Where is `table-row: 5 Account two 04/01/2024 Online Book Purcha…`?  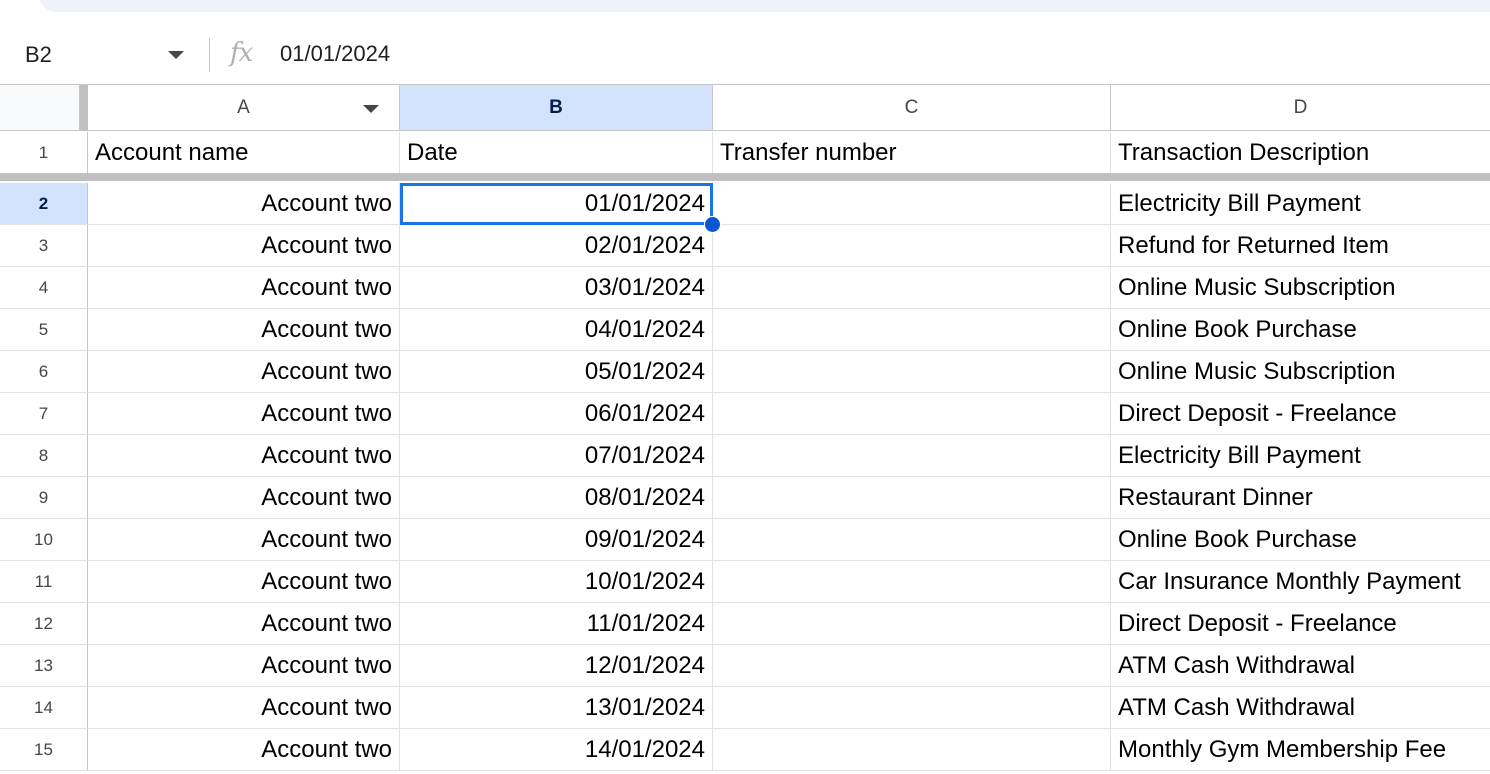 table-row: 5 Account two 04/01/2024 Online Book Purcha… is located at coordinates (745, 330).